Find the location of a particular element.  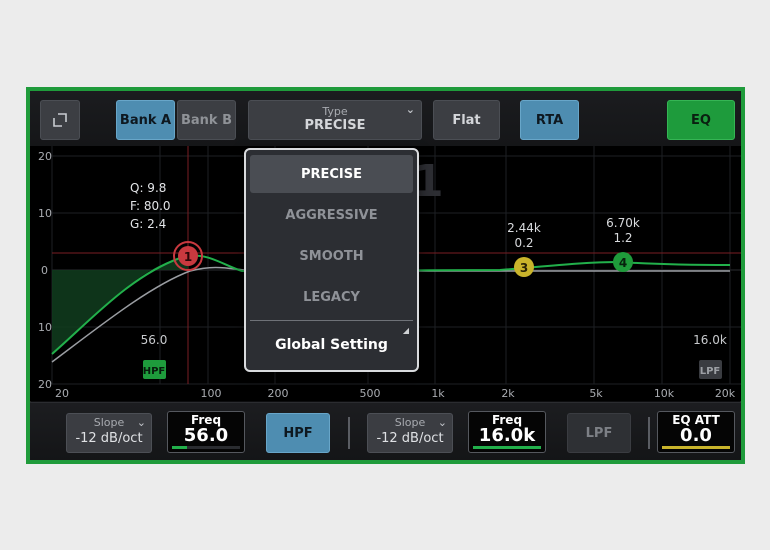

x-tick: 5k is located at coordinates (596, 393).